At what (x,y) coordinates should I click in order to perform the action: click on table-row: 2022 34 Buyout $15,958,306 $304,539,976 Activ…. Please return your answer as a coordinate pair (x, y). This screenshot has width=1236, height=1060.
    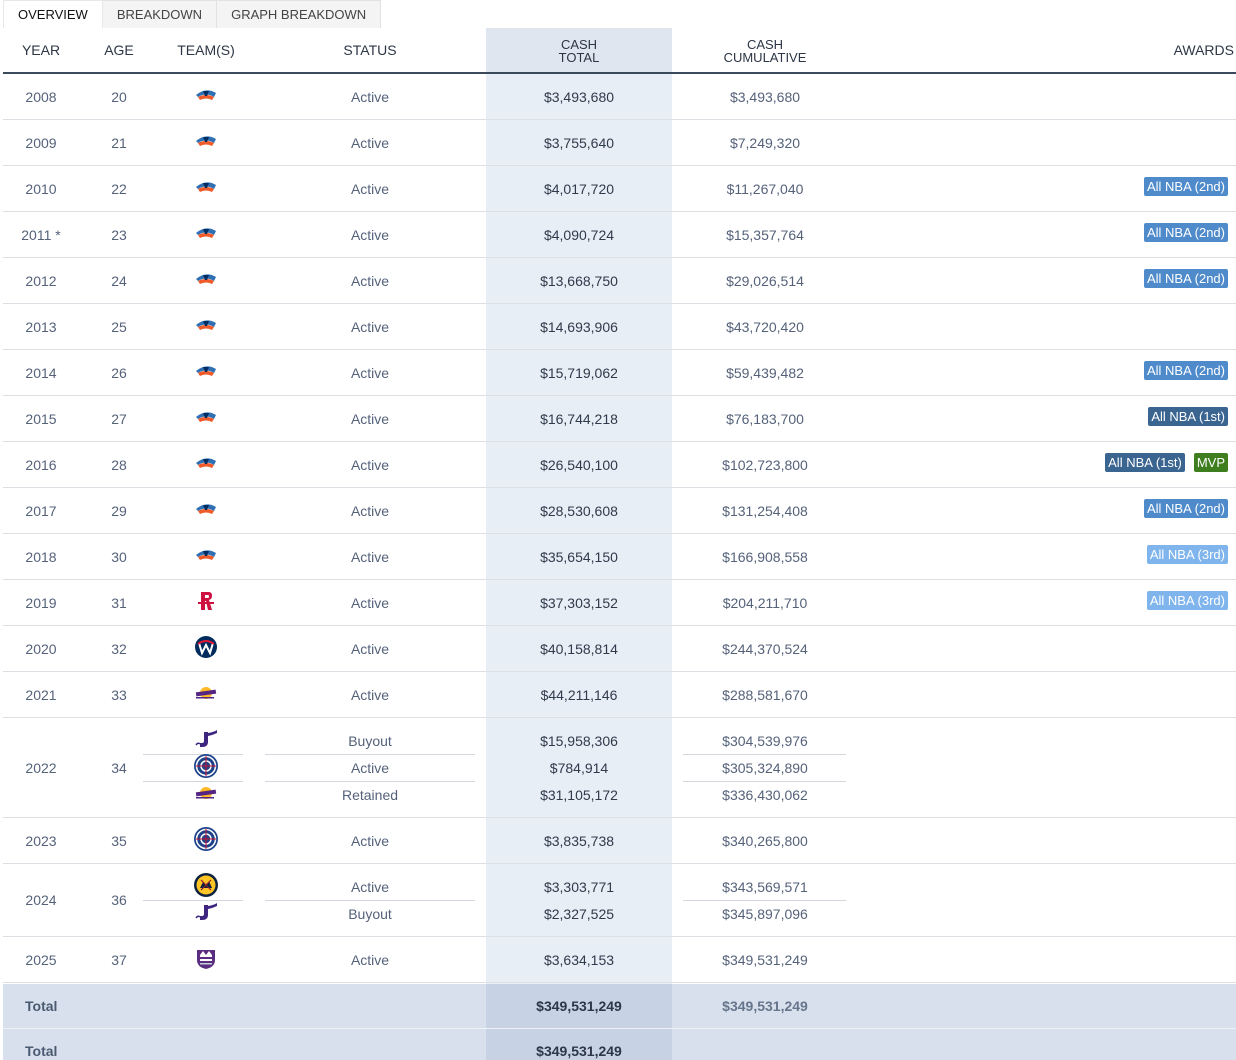
    Looking at the image, I should click on (619, 768).